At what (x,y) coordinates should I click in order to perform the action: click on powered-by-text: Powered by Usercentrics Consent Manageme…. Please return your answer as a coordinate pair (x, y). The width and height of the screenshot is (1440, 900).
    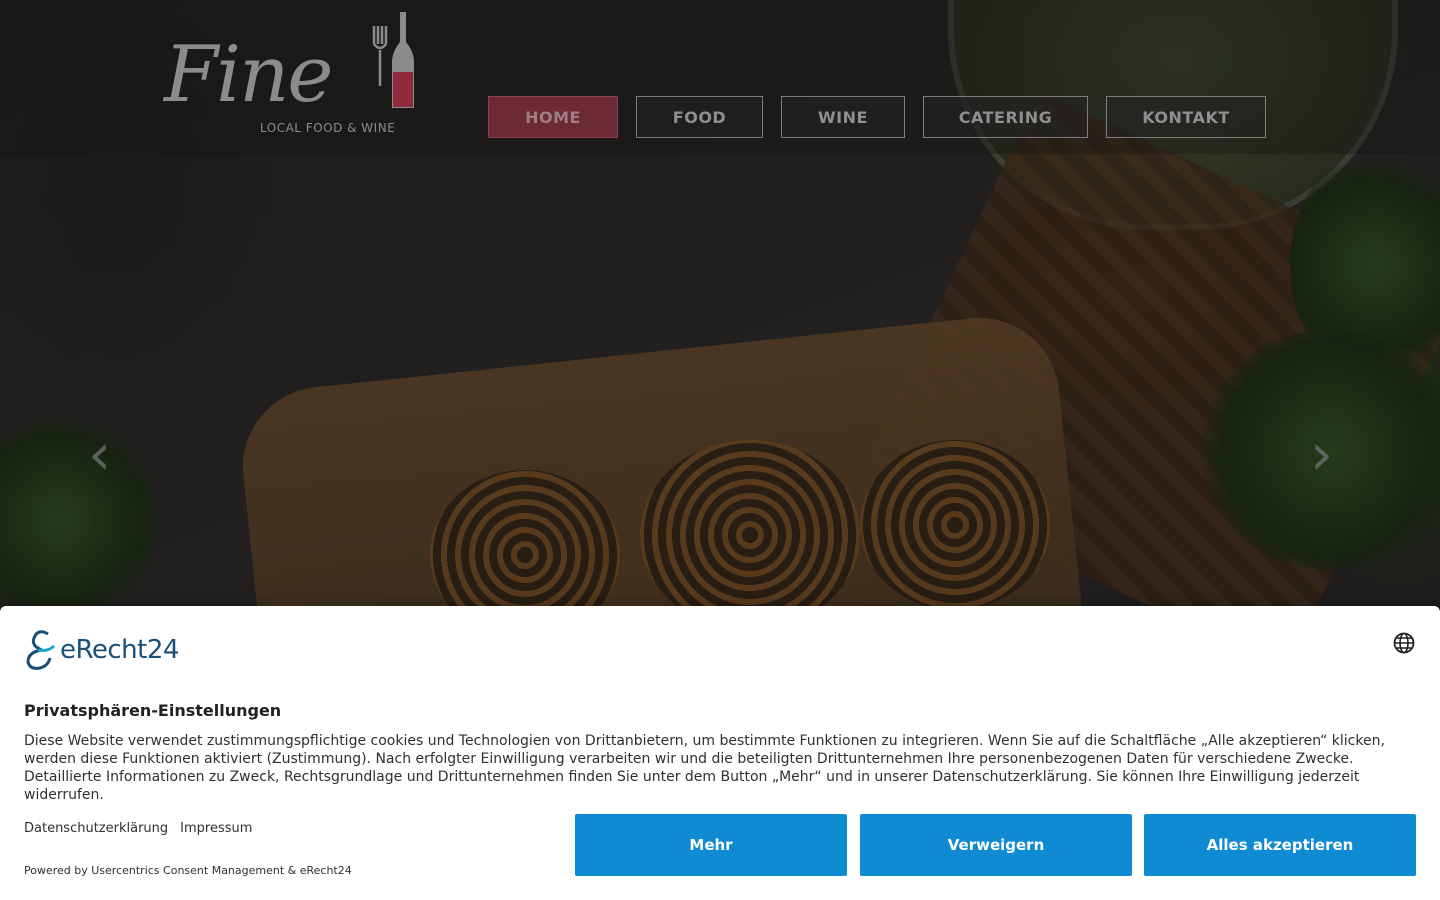
    Looking at the image, I should click on (188, 870).